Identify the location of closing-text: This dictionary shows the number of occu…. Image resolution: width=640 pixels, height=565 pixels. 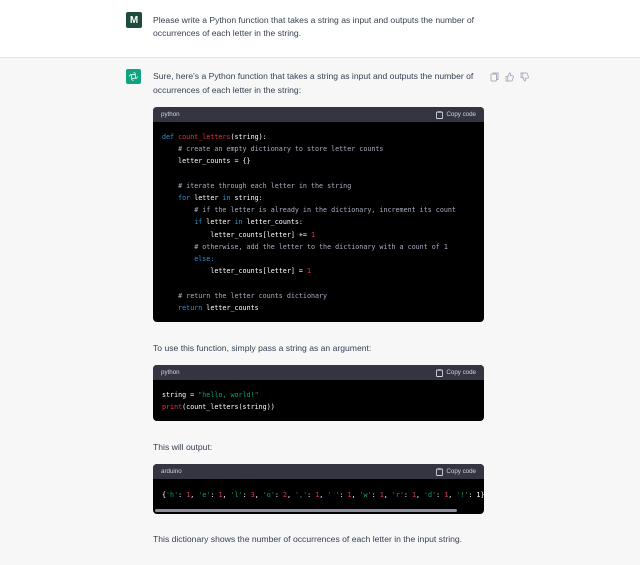
(308, 539).